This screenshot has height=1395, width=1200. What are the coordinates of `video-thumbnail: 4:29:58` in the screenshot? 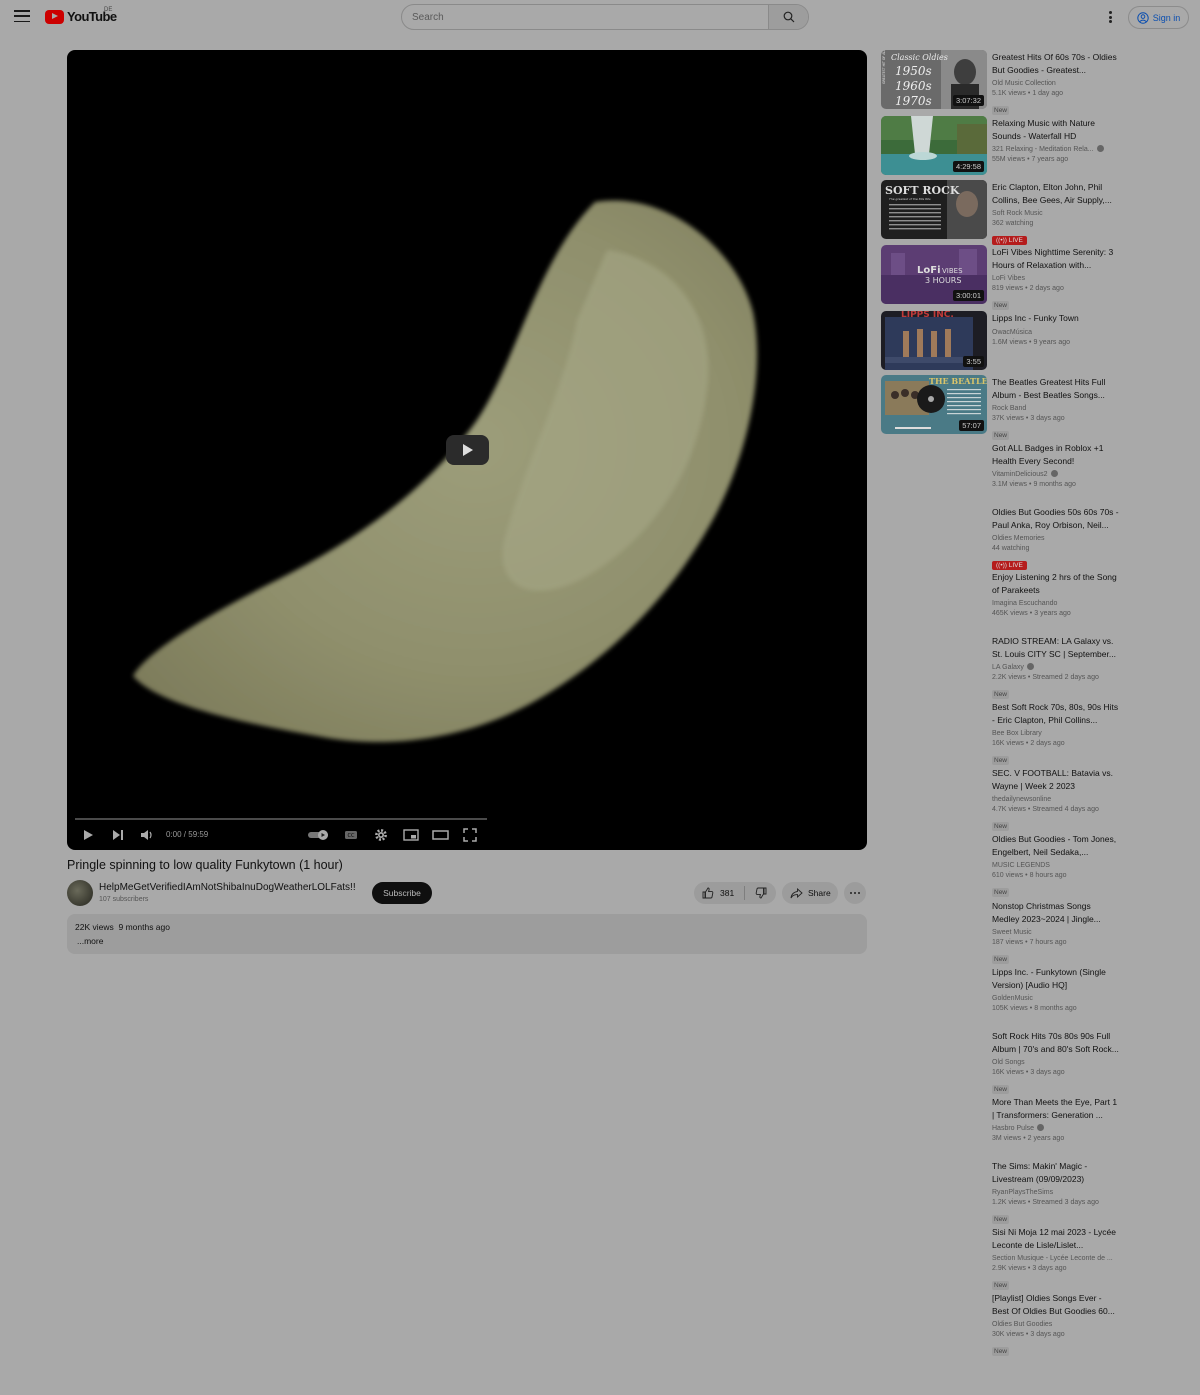 It's located at (934, 145).